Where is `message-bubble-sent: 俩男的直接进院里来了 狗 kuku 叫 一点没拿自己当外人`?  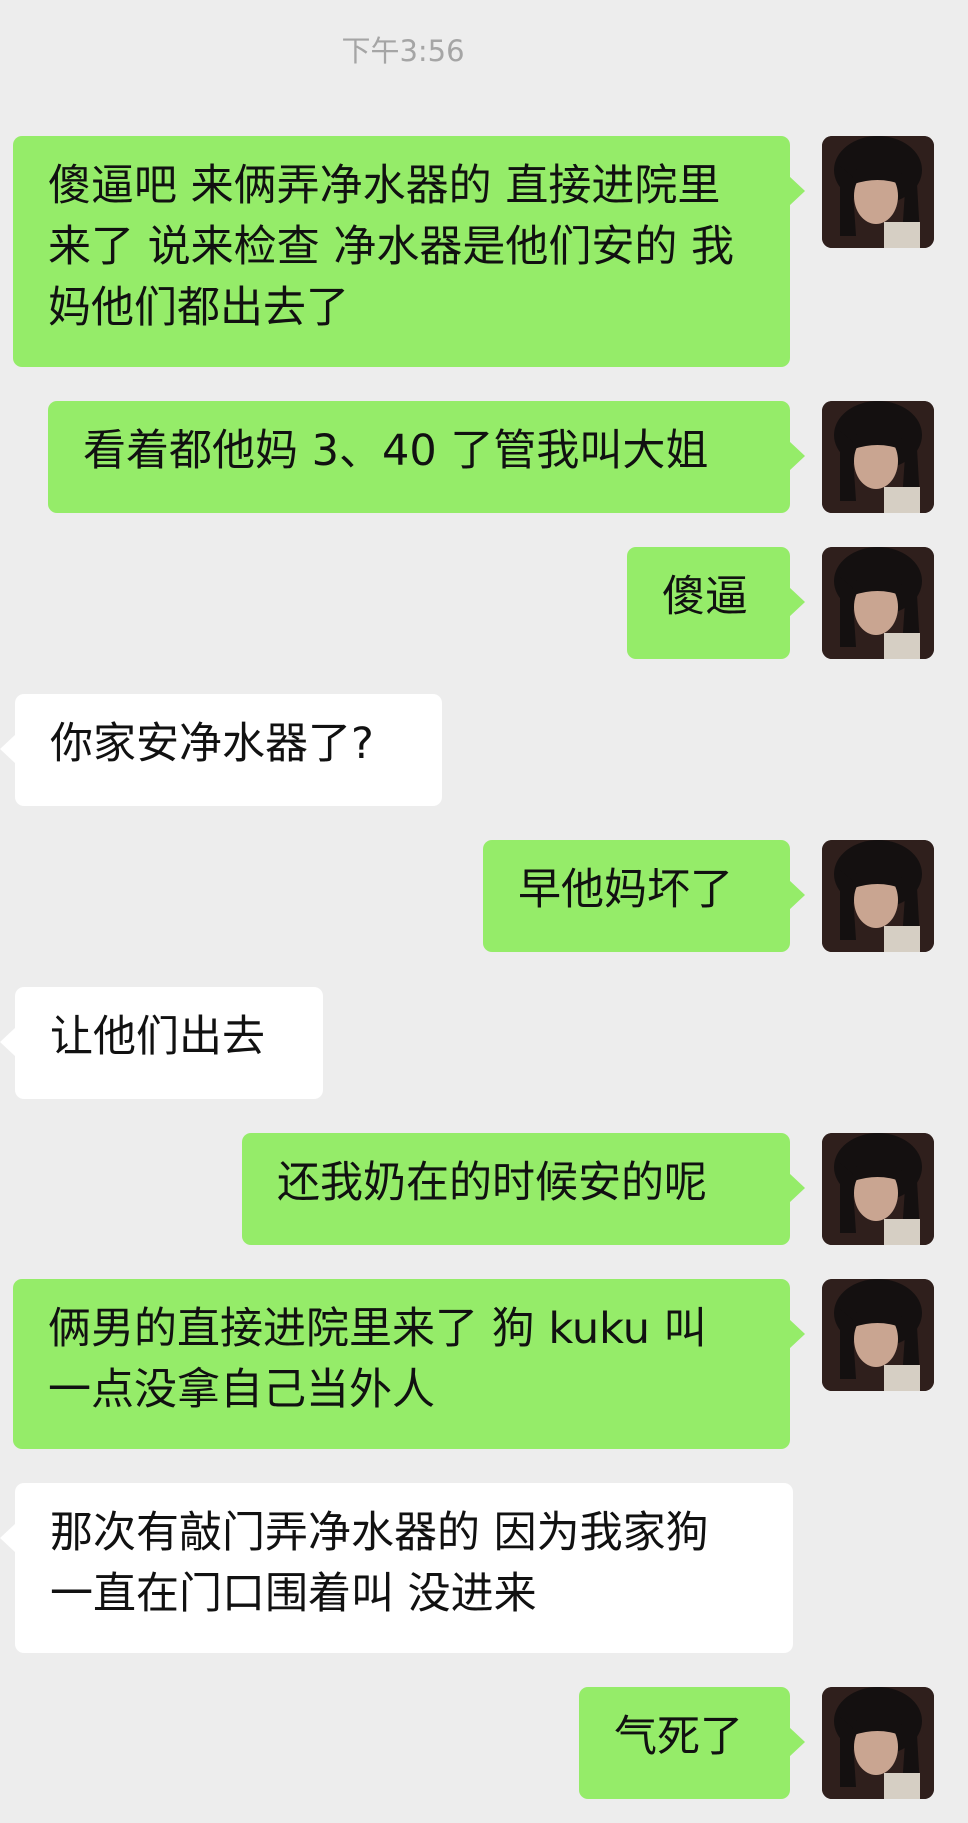
message-bubble-sent: 俩男的直接进院里来了 狗 kuku 叫 一点没拿自己当外人 is located at coordinates (409, 1364).